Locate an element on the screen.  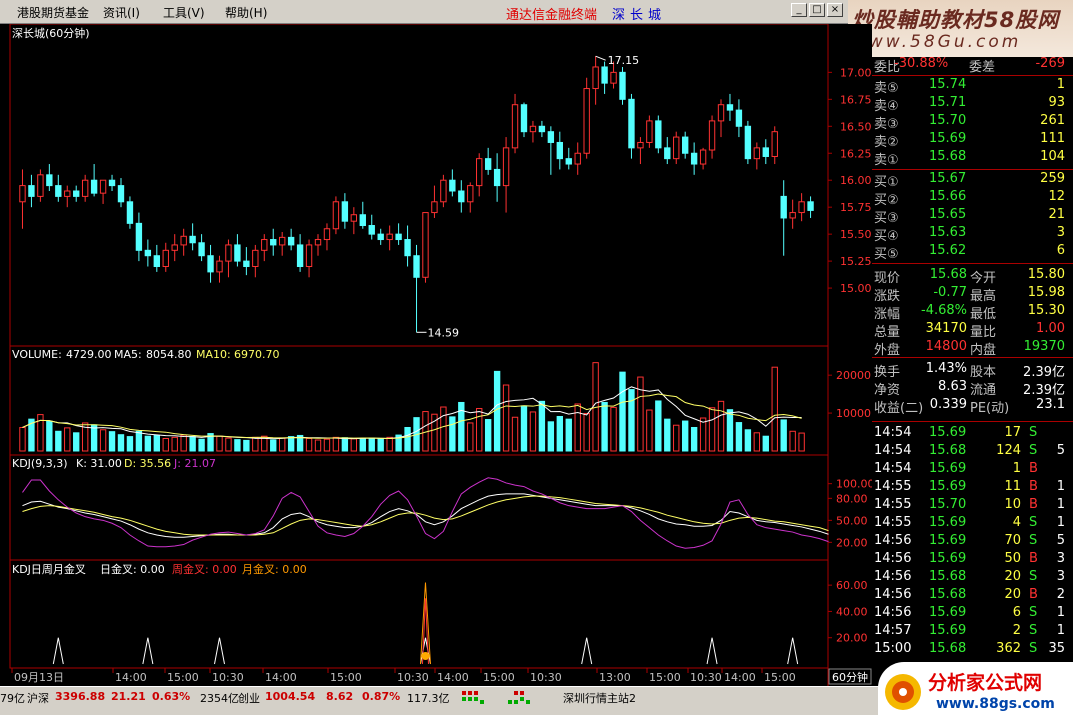
close-button: × is located at coordinates (835, 10).